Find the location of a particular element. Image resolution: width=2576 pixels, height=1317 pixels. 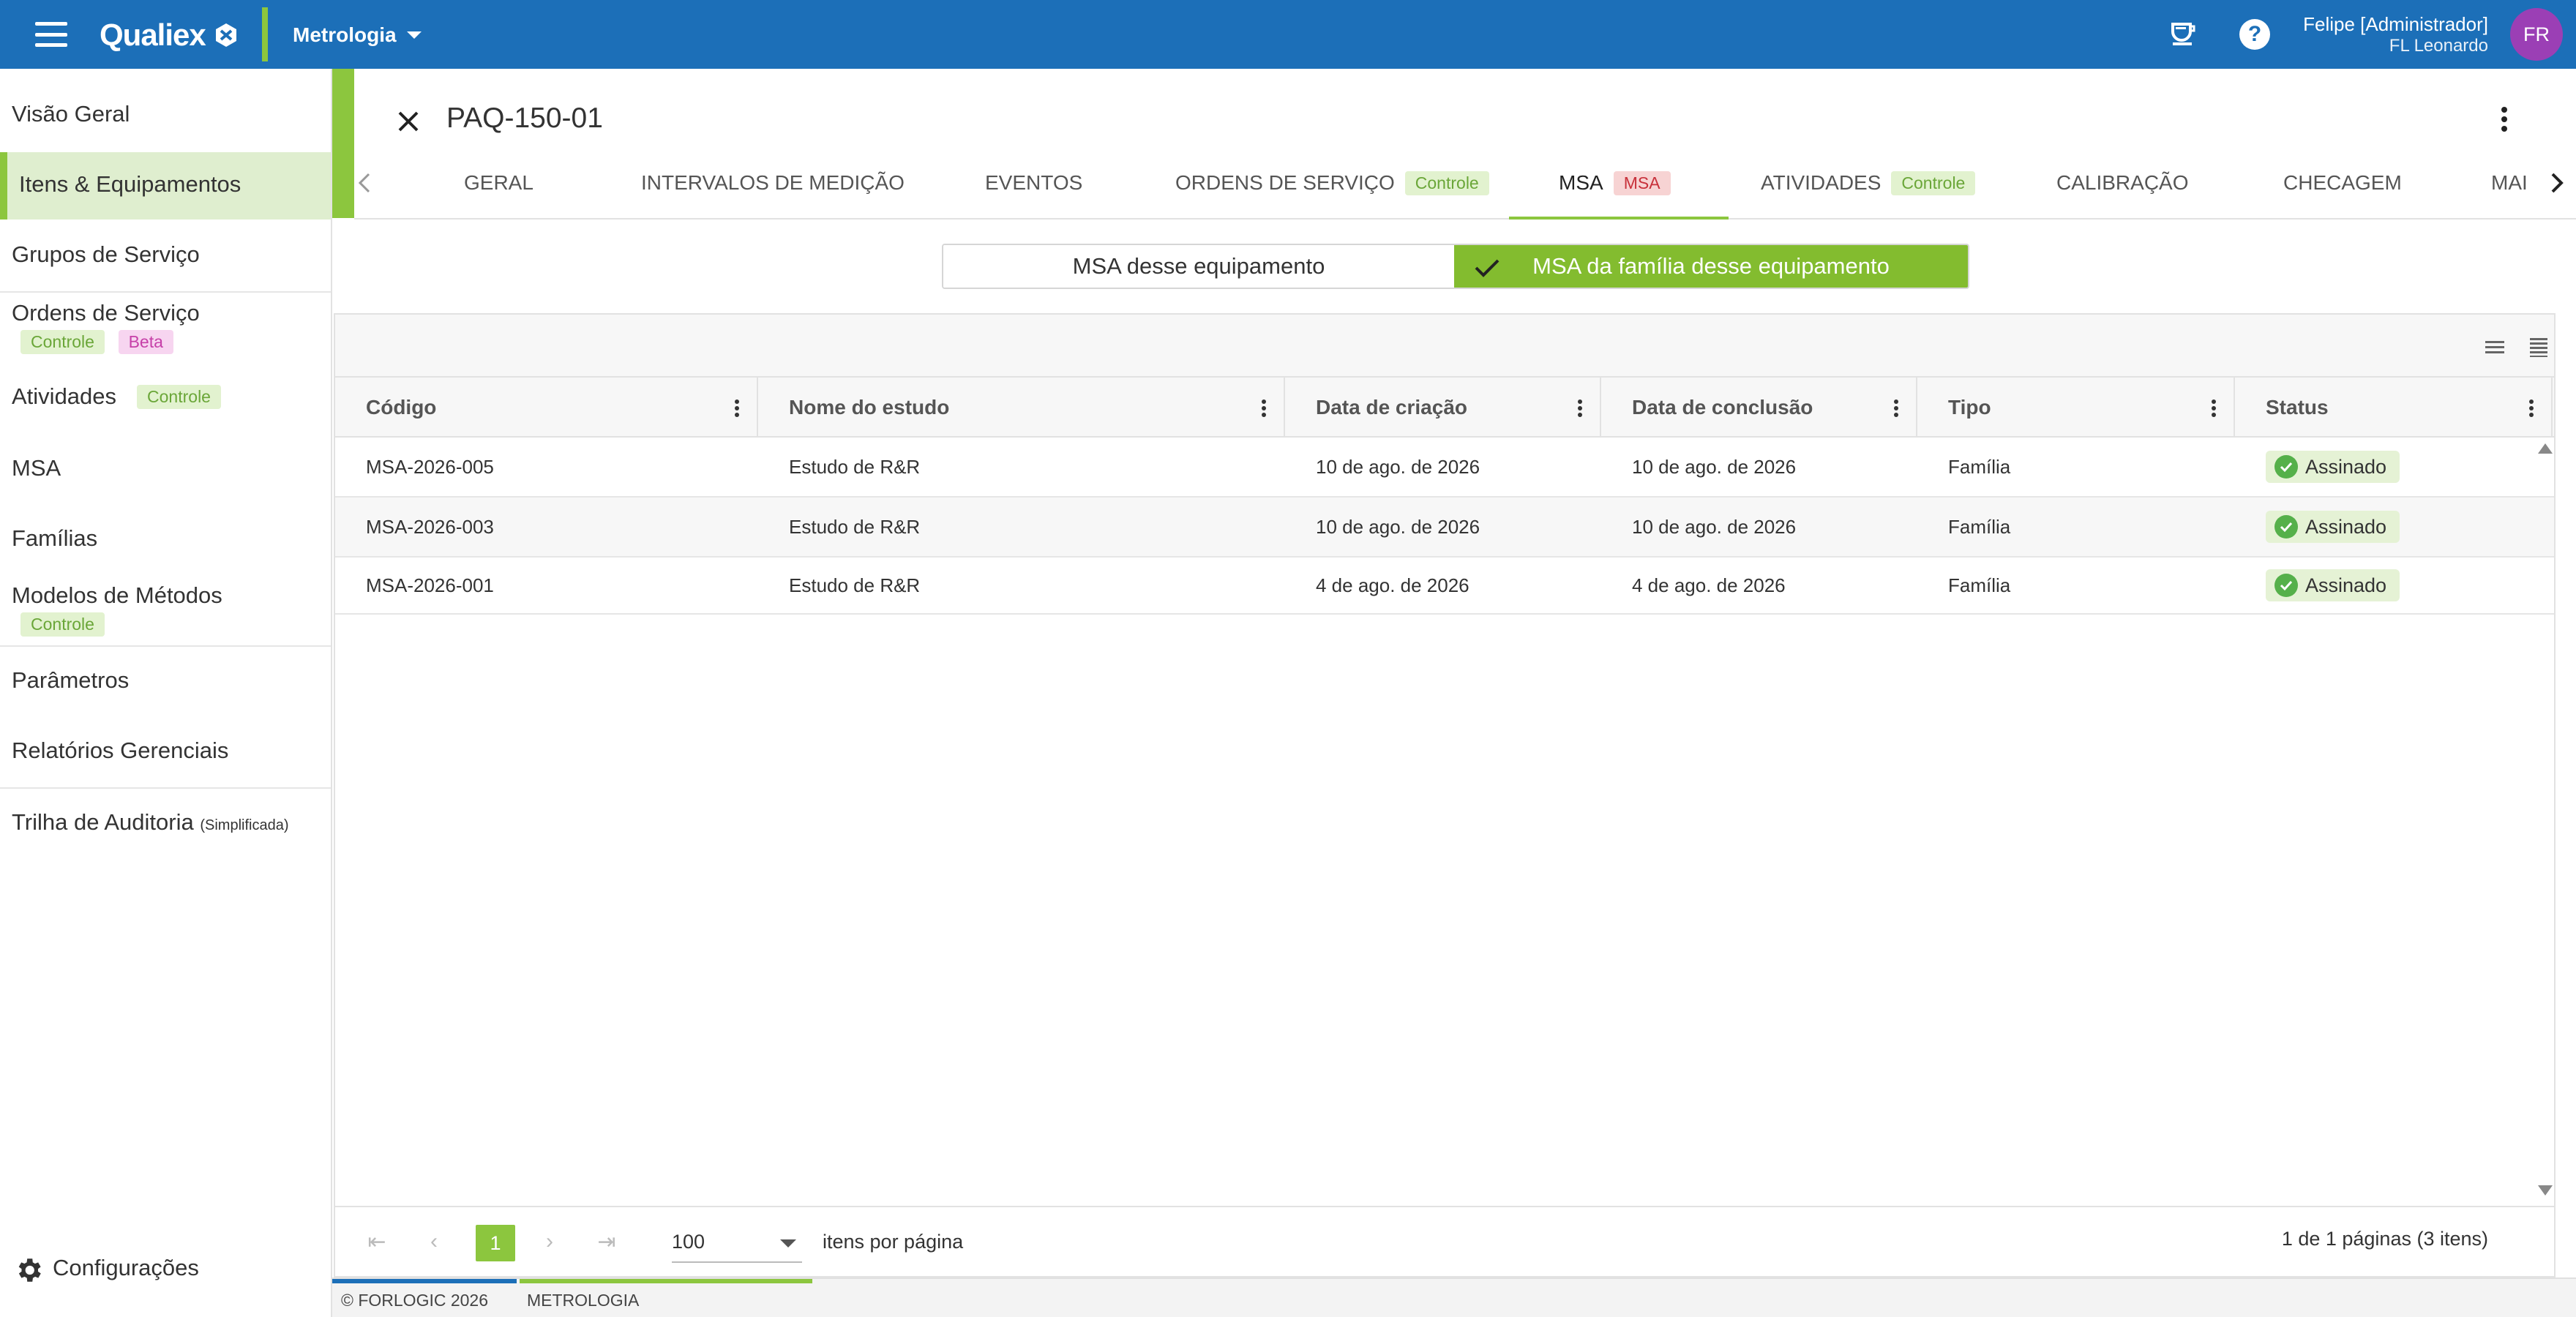

tab-mai: MAI is located at coordinates (2514, 183).